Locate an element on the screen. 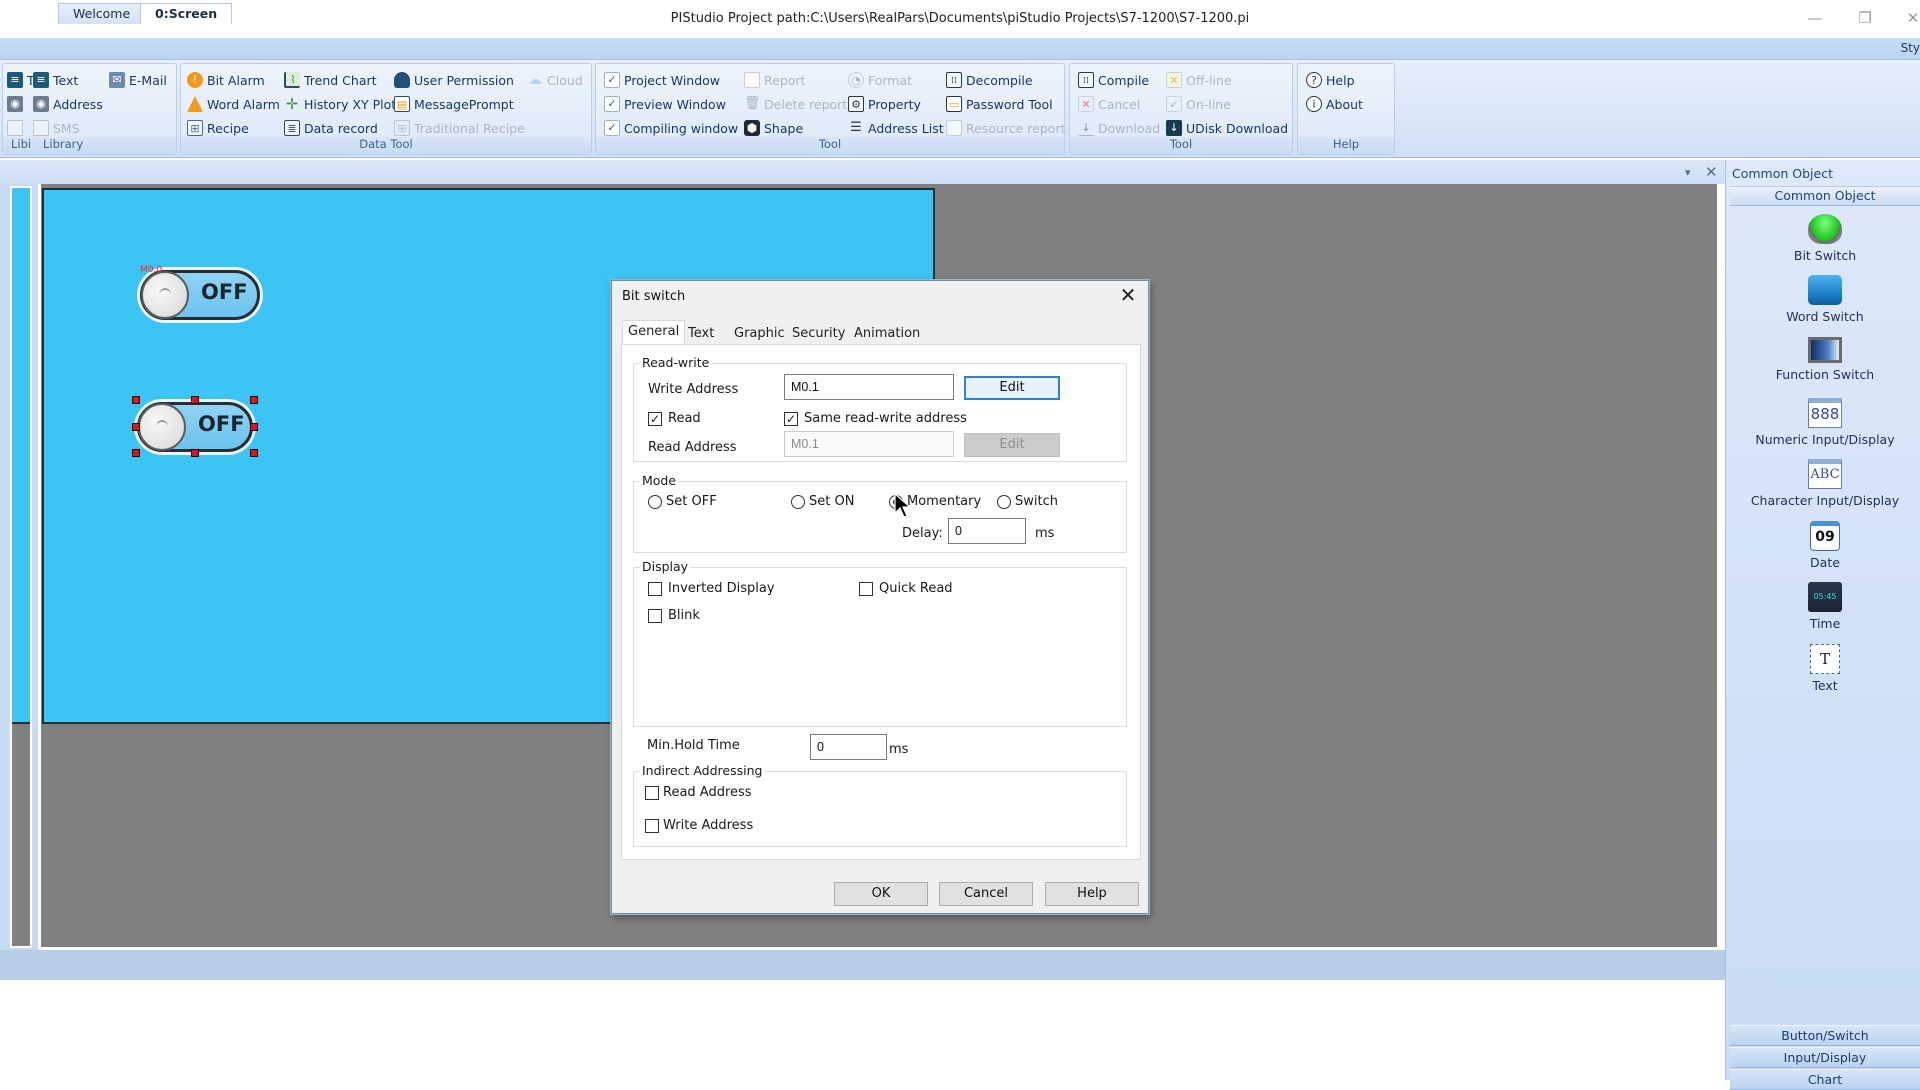 This screenshot has width=1920, height=1090. help-button-dialog: Help is located at coordinates (1092, 894).